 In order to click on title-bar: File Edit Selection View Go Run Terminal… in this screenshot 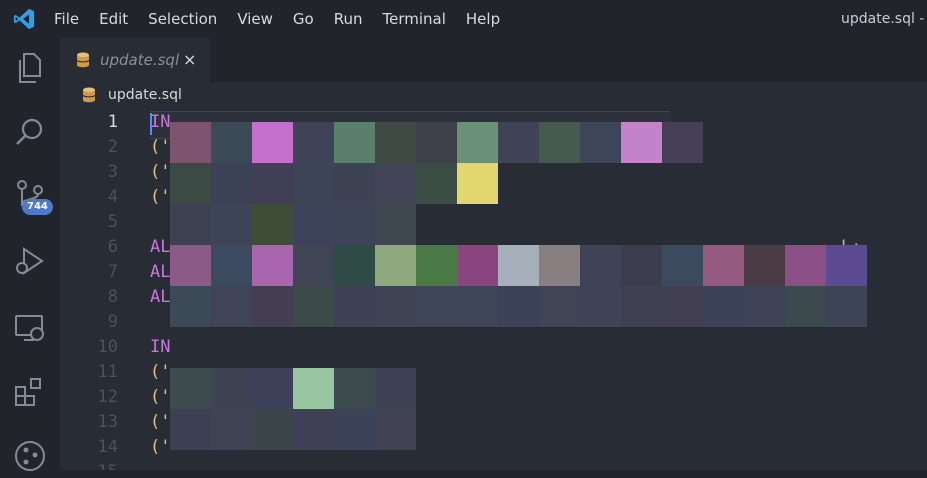, I will do `click(463, 19)`.